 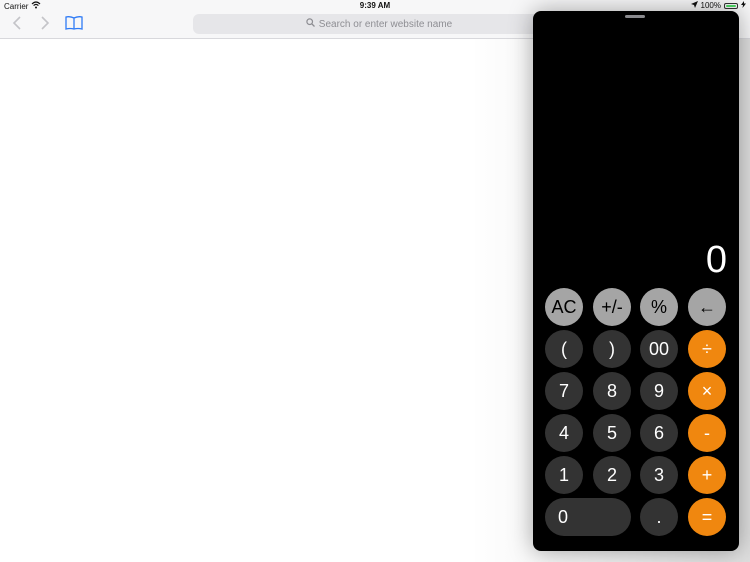 What do you see at coordinates (707, 349) in the screenshot?
I see `divide-button: ÷` at bounding box center [707, 349].